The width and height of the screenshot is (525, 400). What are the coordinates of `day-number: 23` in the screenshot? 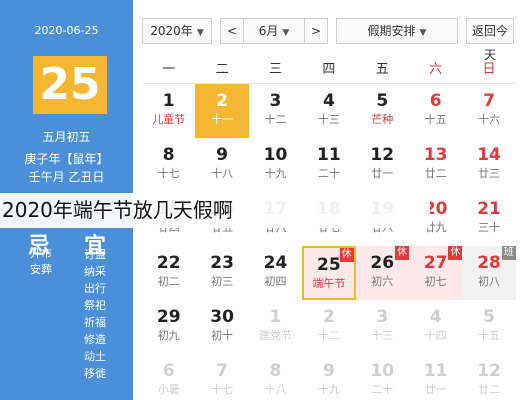 It's located at (222, 263).